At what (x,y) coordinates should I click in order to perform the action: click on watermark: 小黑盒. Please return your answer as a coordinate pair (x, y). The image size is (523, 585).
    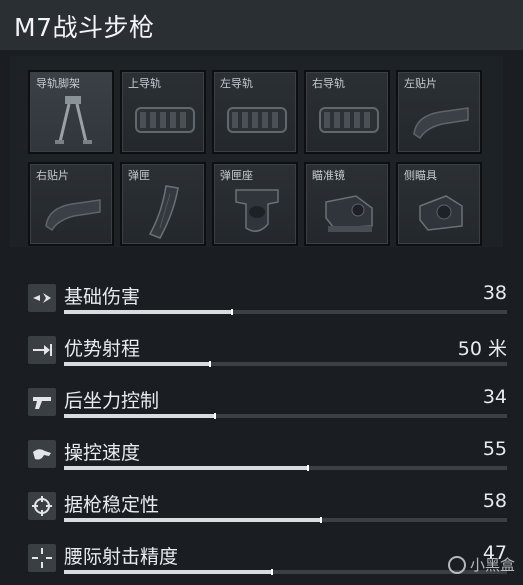
    Looking at the image, I should click on (481, 564).